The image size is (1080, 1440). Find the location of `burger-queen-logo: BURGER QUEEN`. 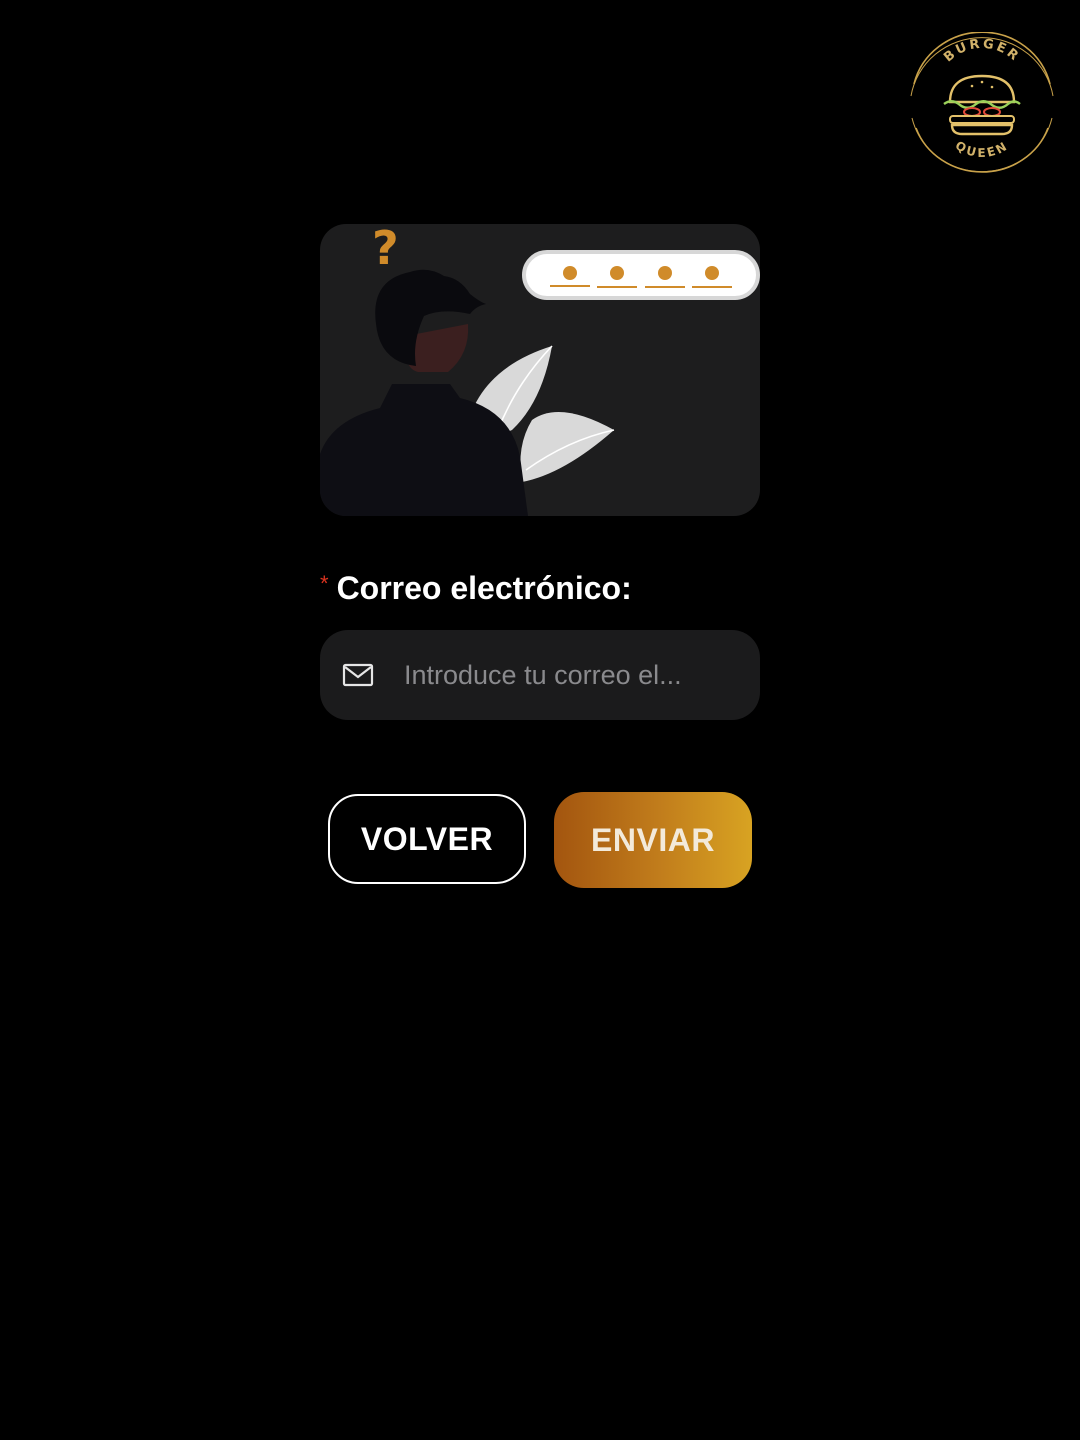

burger-queen-logo: BURGER QUEEN is located at coordinates (981, 103).